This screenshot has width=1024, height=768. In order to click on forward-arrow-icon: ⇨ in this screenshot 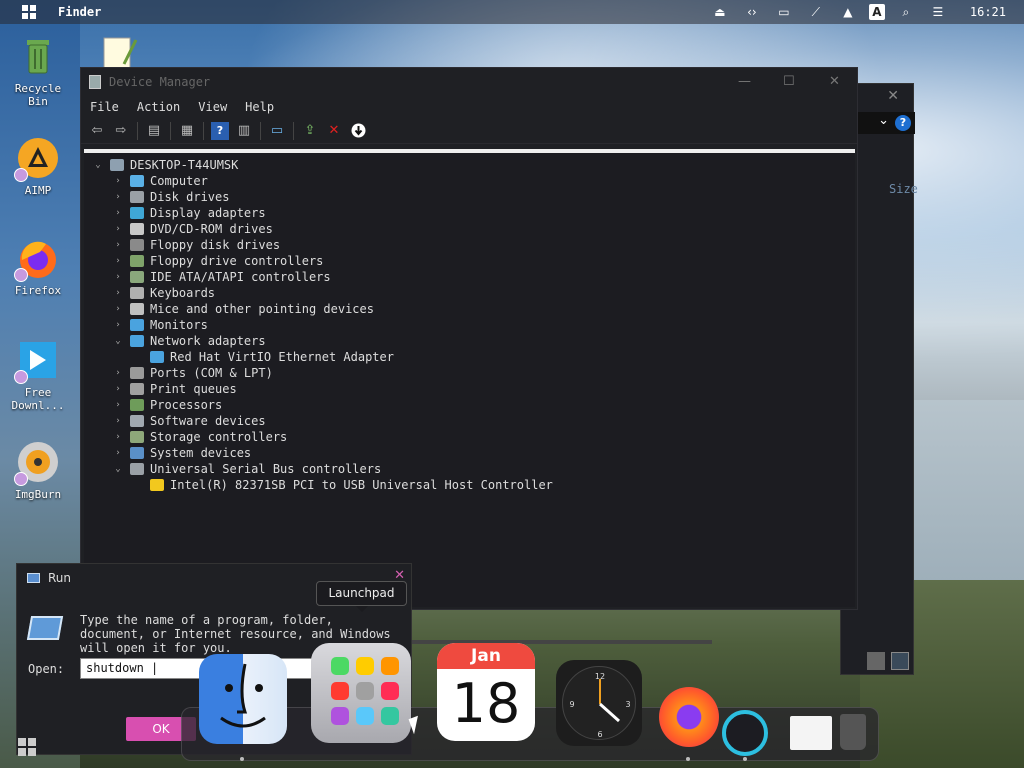, I will do `click(121, 131)`.